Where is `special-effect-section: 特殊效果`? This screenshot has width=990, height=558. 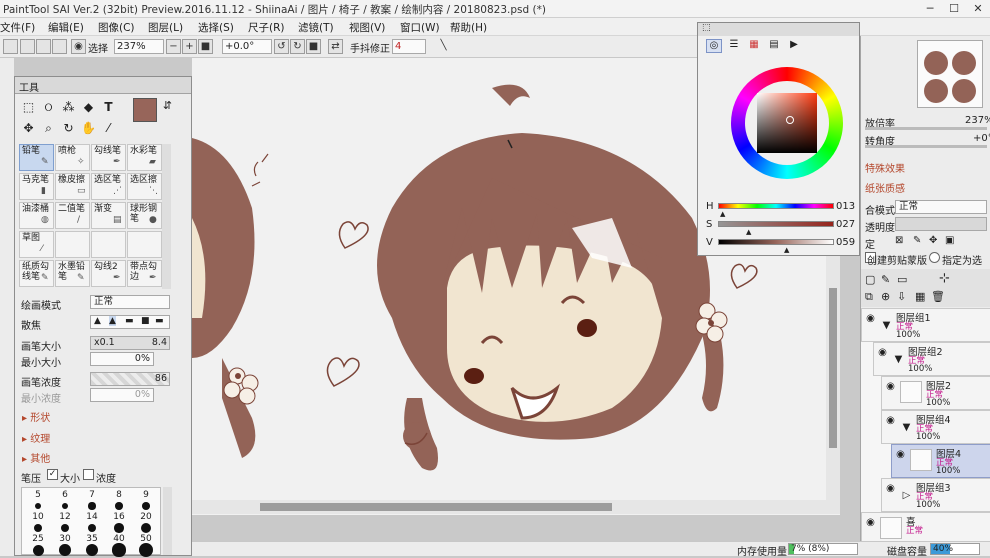 special-effect-section: 特殊效果 is located at coordinates (885, 167).